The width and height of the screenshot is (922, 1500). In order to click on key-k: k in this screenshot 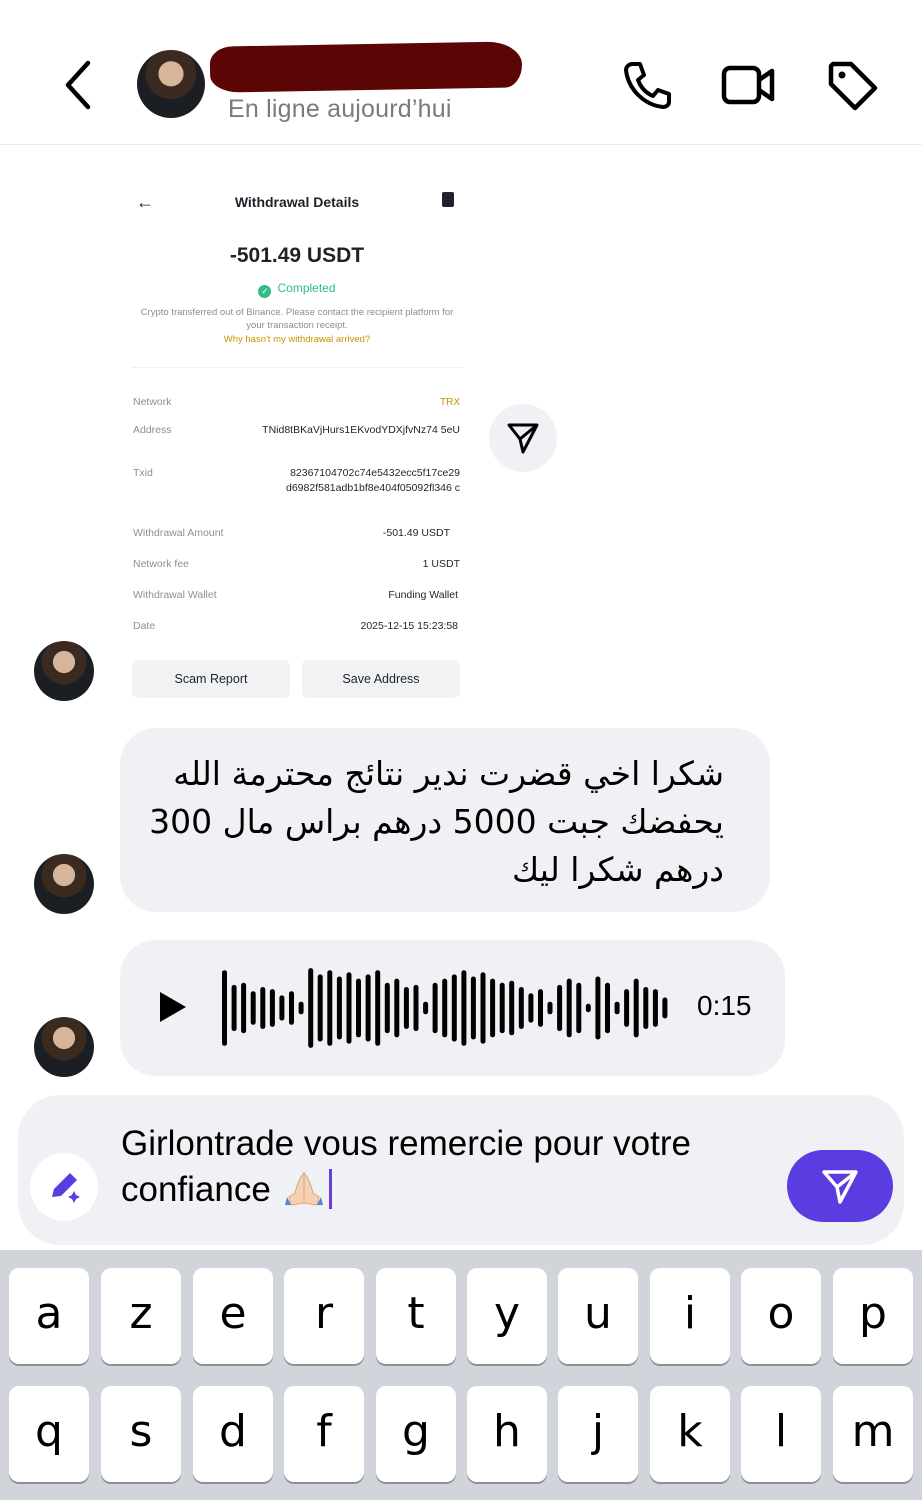, I will do `click(690, 1434)`.